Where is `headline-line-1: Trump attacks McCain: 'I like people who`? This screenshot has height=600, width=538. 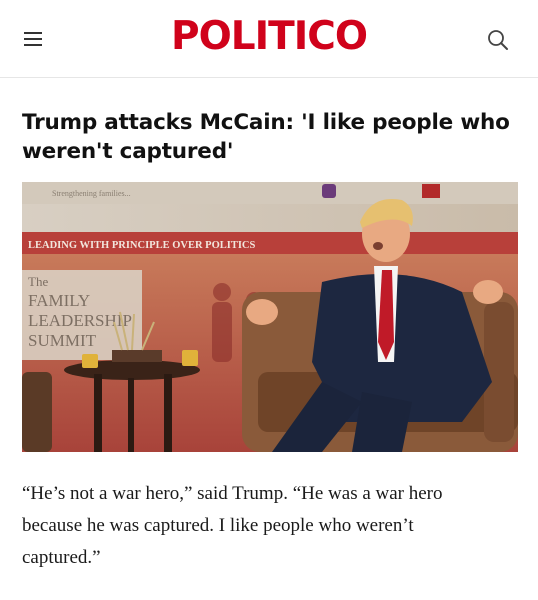
headline-line-1: Trump attacks McCain: 'I like people who is located at coordinates (266, 122).